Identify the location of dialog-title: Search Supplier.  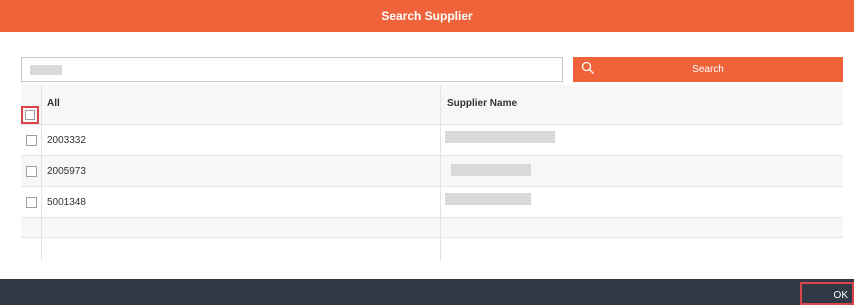
(427, 16).